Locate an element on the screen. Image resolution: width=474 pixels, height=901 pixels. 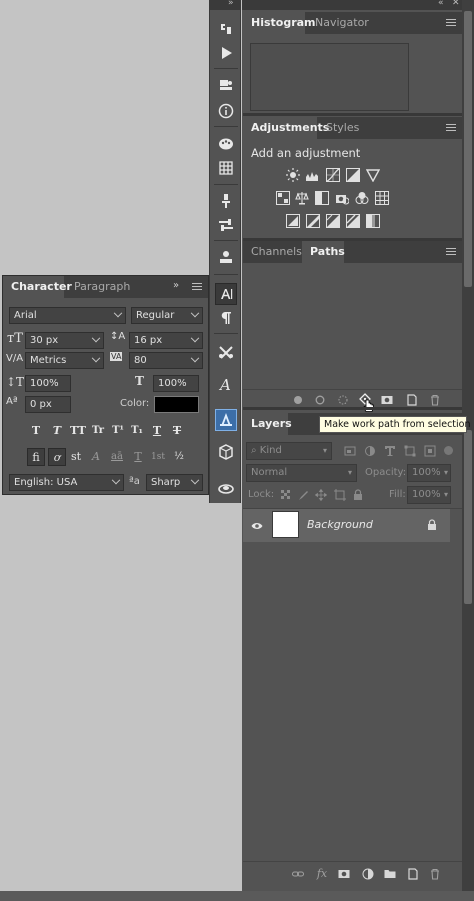
tab-adjustments: Adjustments is located at coordinates (286, 128).